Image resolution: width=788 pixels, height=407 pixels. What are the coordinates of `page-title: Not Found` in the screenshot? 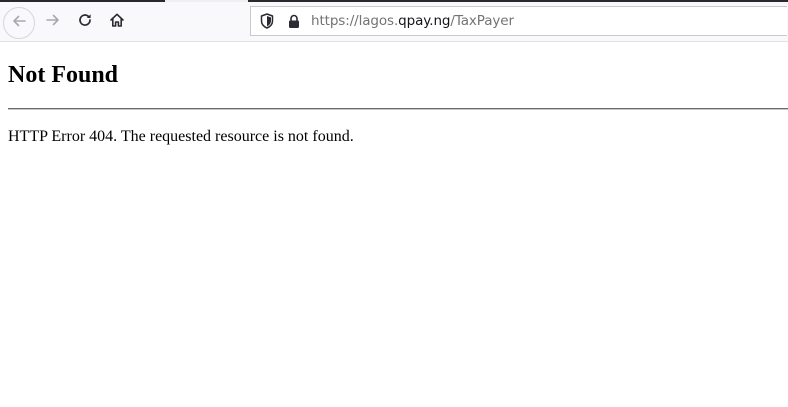 It's located at (63, 75).